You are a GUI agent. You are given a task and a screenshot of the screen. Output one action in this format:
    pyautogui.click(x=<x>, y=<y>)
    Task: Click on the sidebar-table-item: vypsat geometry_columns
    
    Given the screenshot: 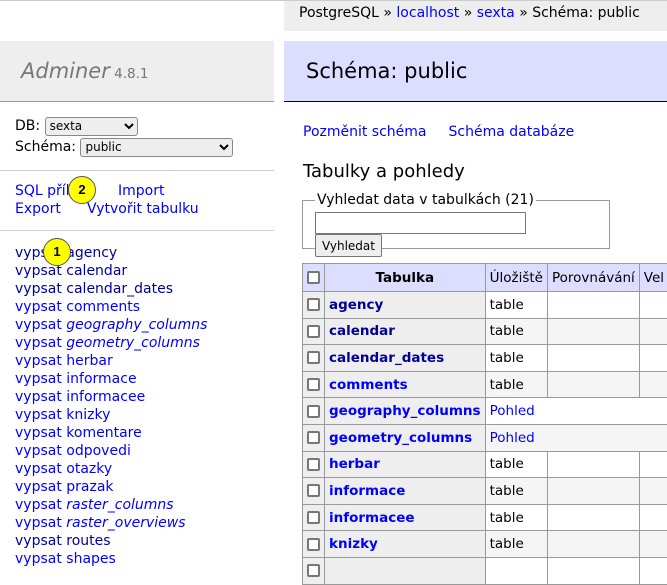 What is the action you would take?
    pyautogui.click(x=137, y=343)
    